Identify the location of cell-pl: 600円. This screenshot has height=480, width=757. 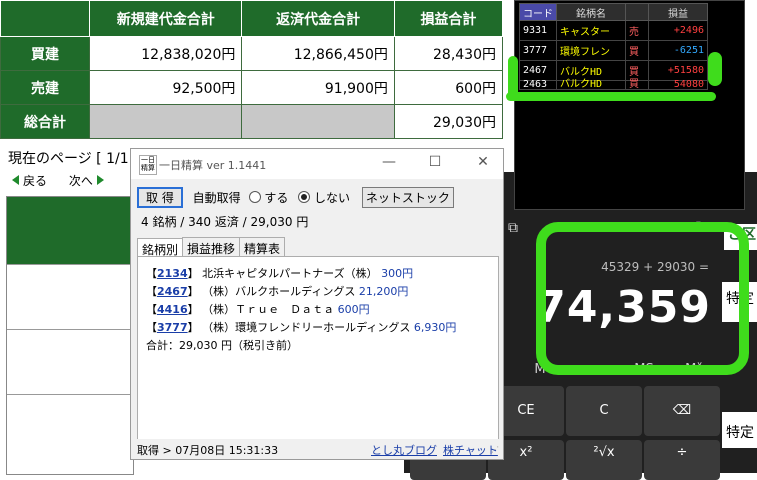
(448, 87).